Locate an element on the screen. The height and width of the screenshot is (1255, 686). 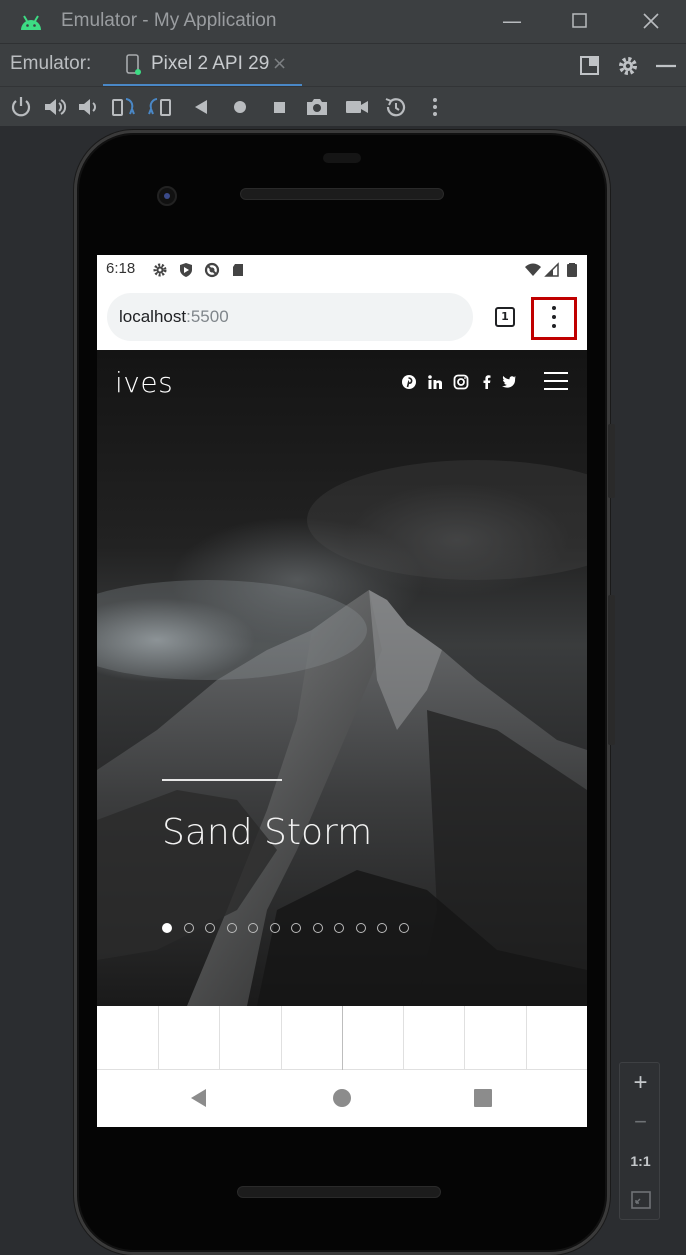
bottom-speaker is located at coordinates (339, 1192).